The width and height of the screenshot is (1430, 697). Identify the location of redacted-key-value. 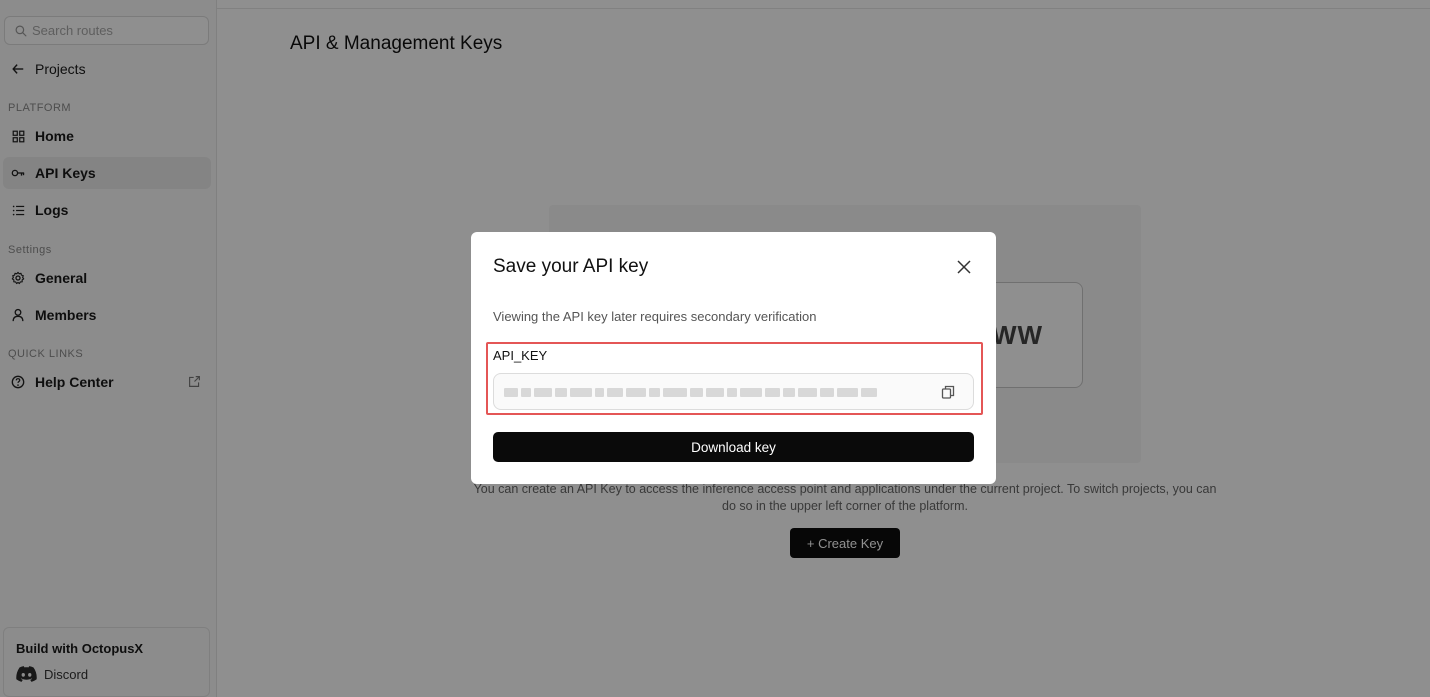
(692, 392).